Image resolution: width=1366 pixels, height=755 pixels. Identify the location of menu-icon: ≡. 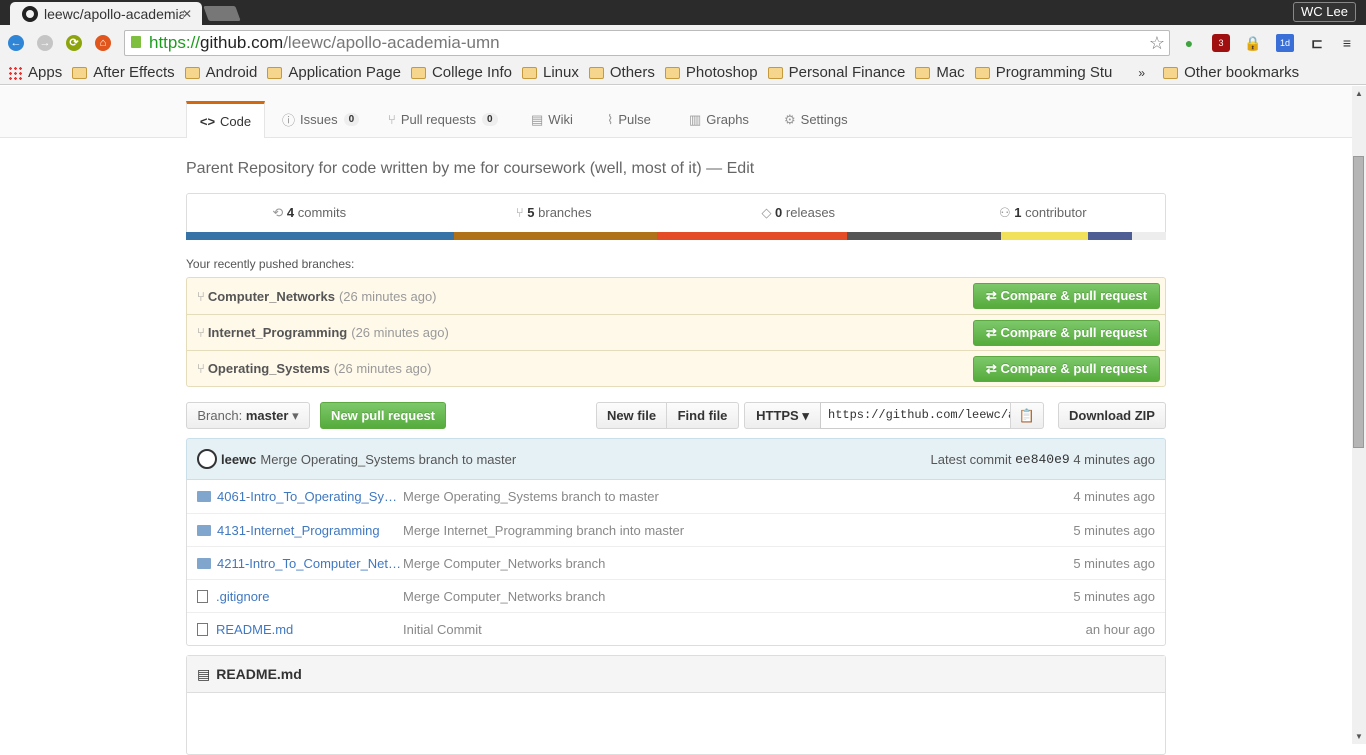
(1347, 43).